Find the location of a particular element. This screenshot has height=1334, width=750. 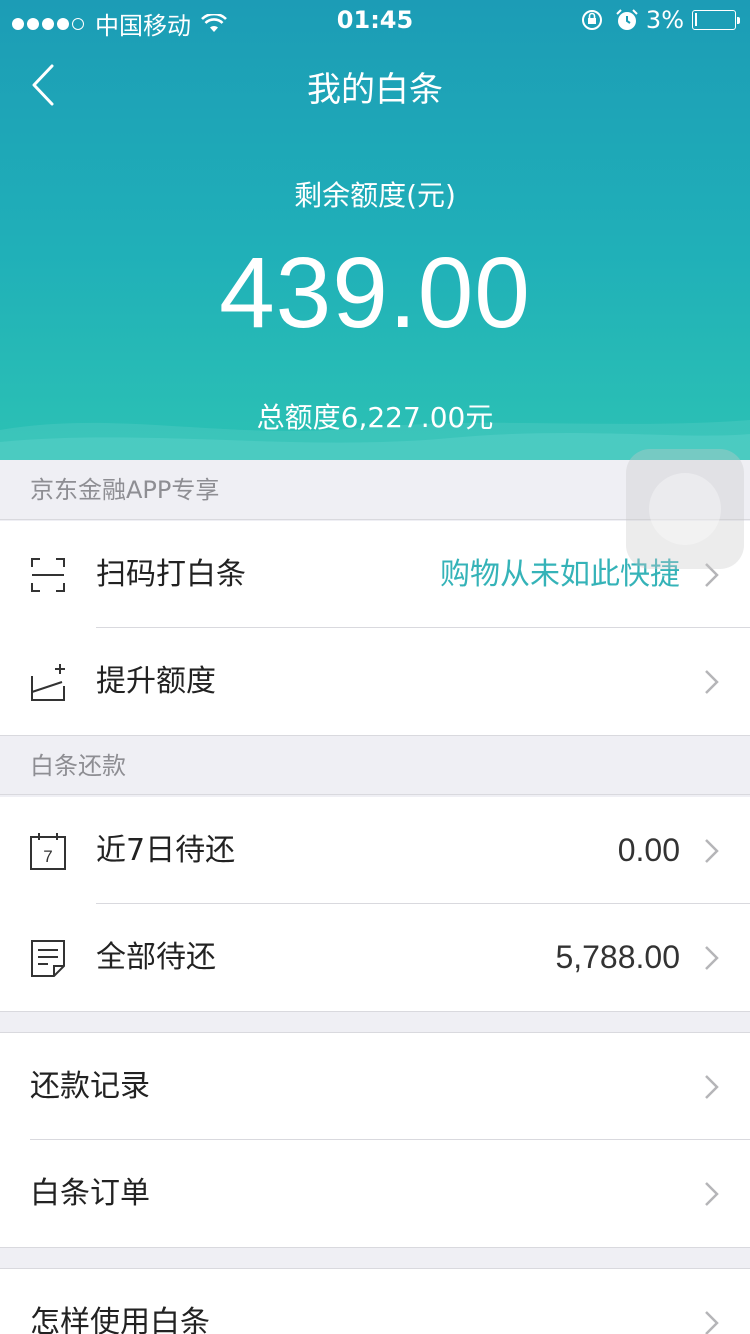

page-title: 我的白条 is located at coordinates (375, 90).